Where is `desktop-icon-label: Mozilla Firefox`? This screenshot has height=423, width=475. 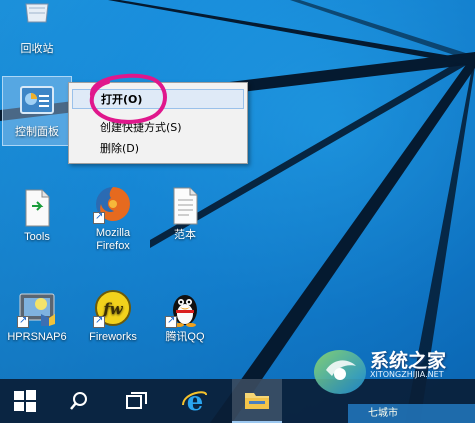 desktop-icon-label: Mozilla Firefox is located at coordinates (113, 239).